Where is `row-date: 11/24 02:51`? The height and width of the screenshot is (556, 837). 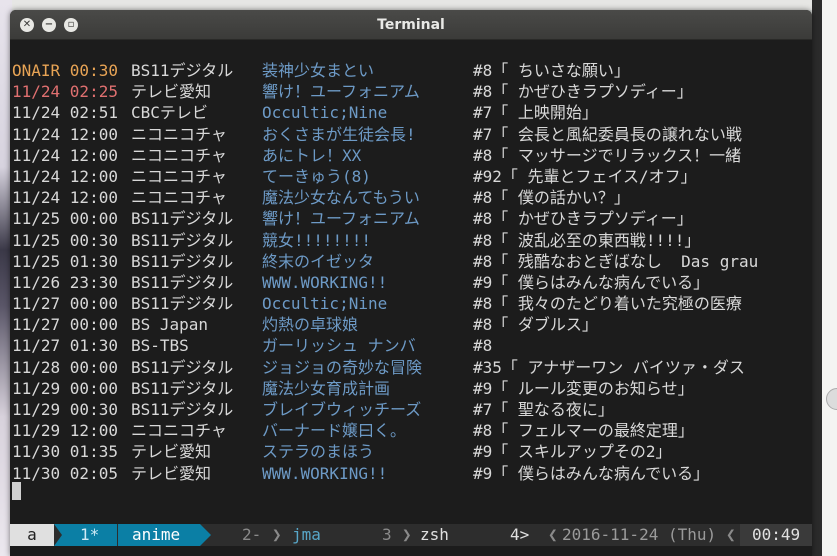
row-date: 11/24 02:51 is located at coordinates (65, 113).